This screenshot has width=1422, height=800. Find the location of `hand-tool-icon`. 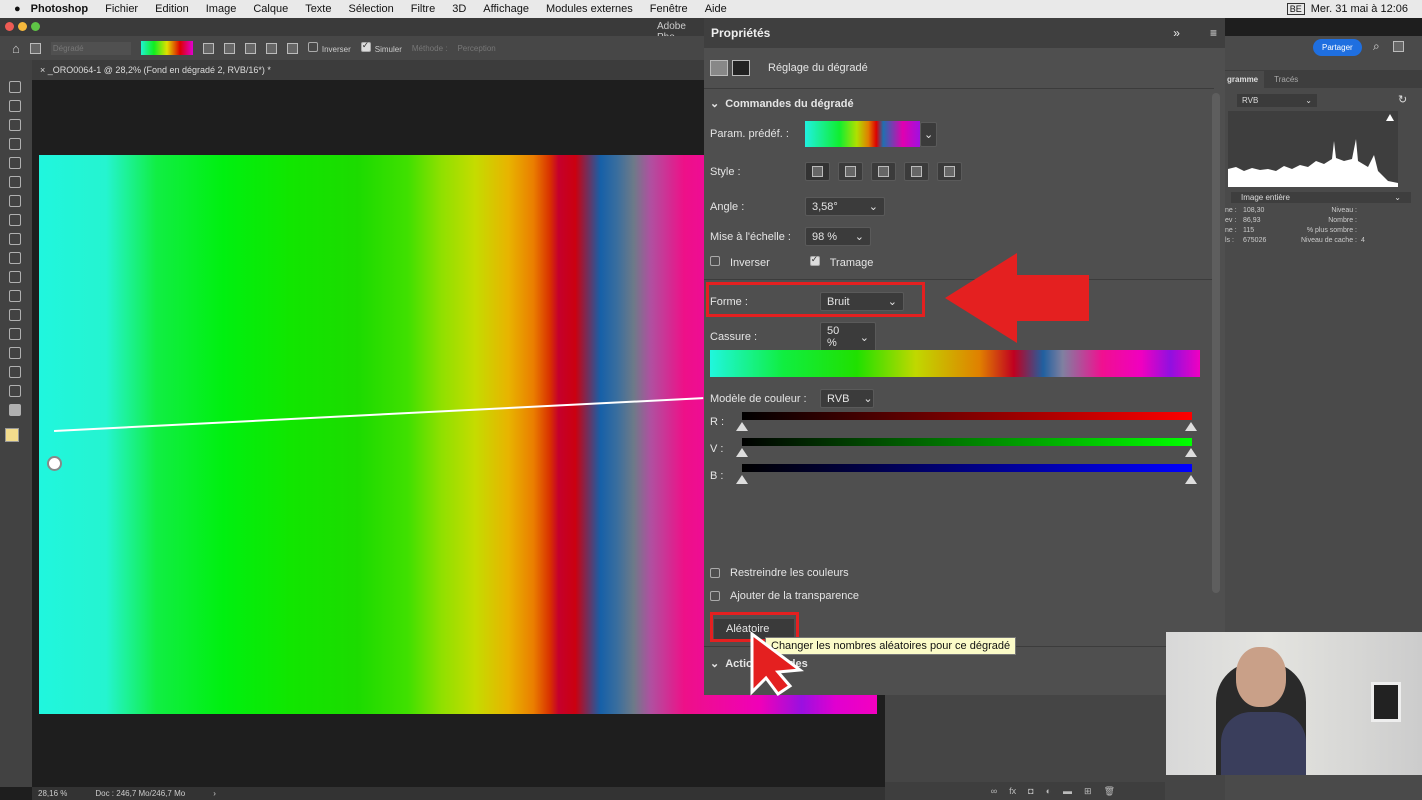

hand-tool-icon is located at coordinates (15, 372).